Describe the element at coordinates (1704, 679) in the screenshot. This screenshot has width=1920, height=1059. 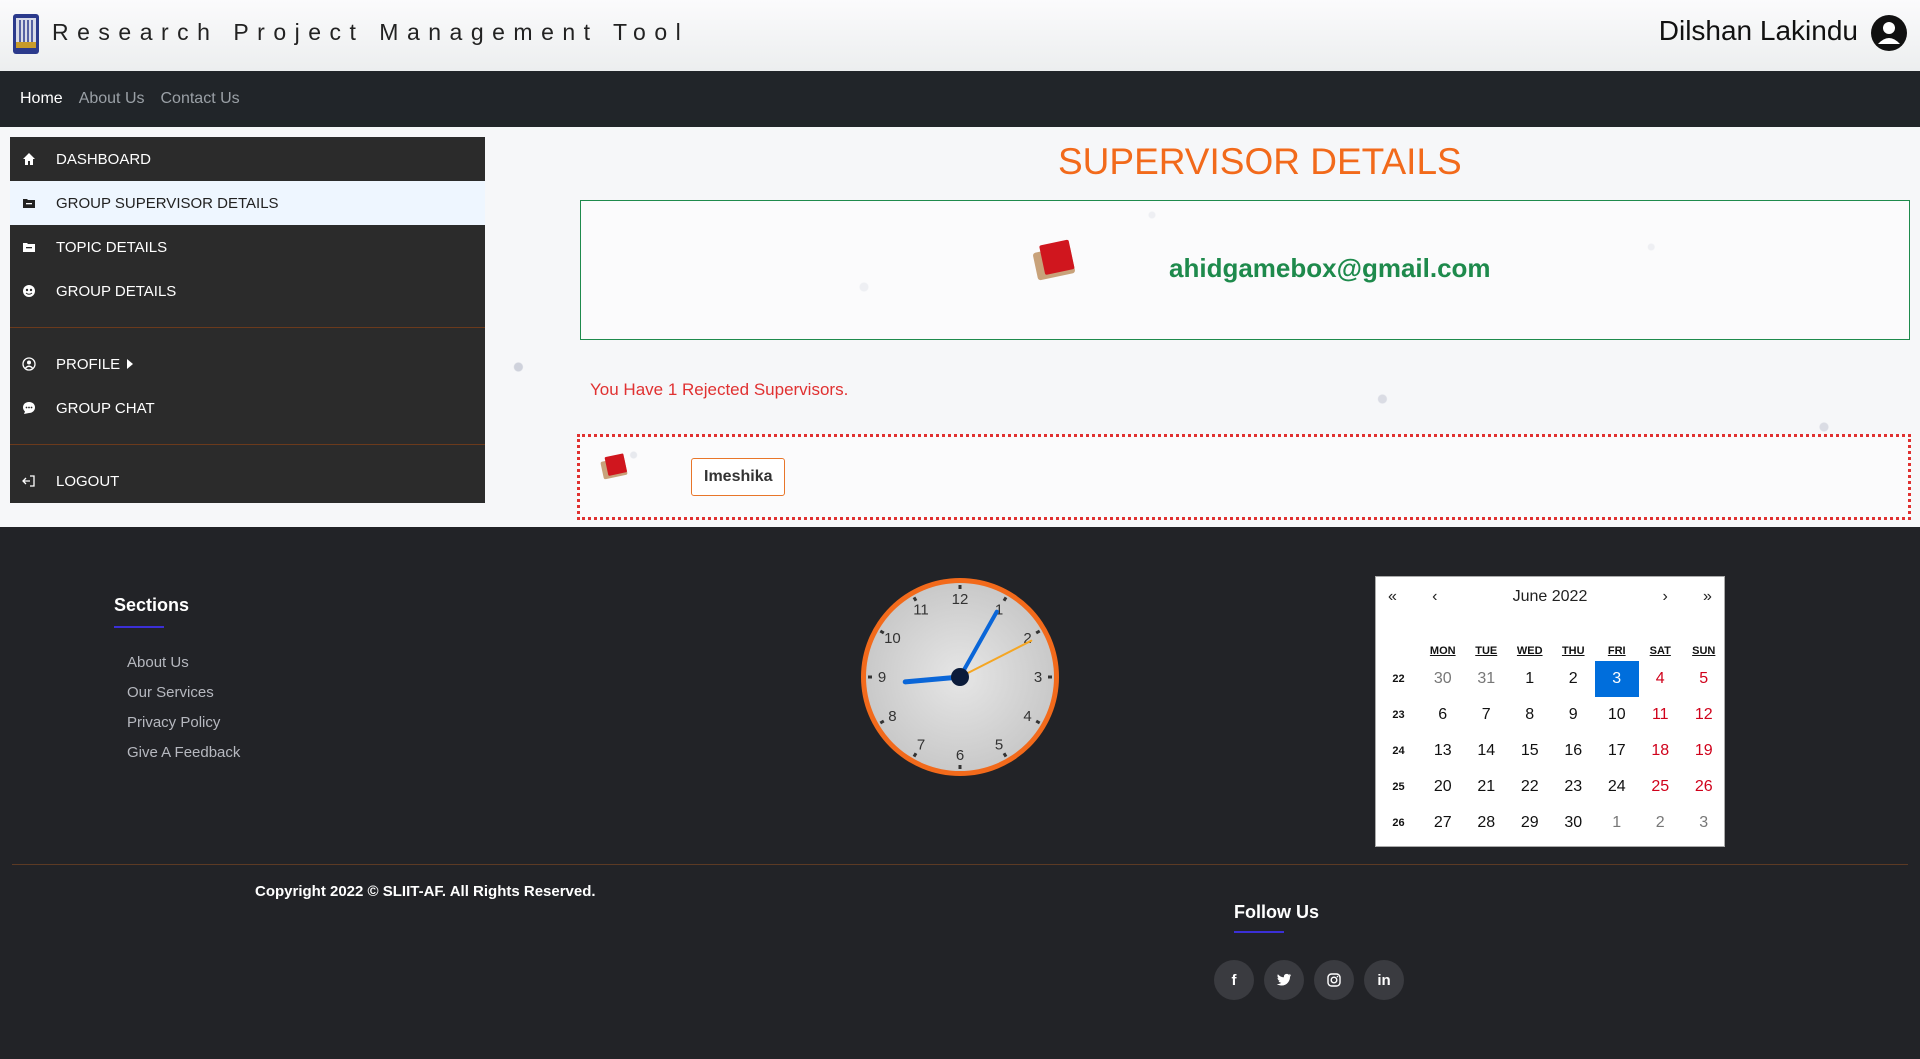
I see `calendar-day: 5` at that location.